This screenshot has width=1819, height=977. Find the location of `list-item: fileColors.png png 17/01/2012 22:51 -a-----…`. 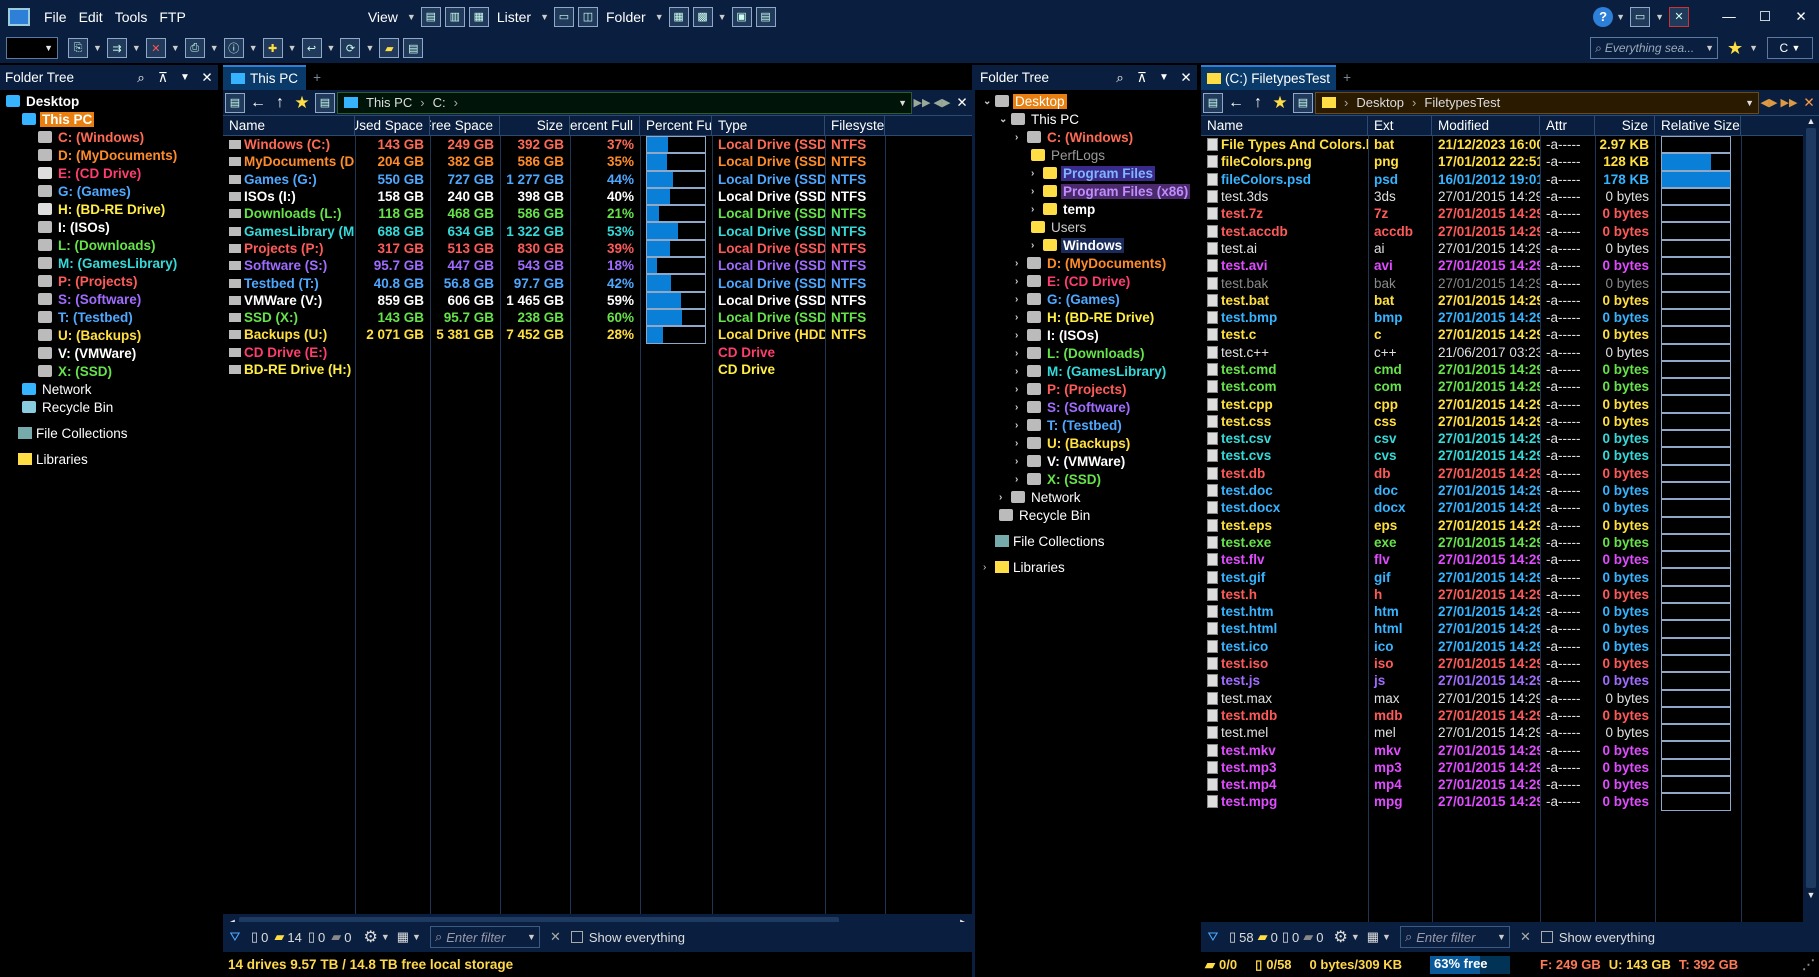

list-item: fileColors.png png 17/01/2012 22:51 -a-----… is located at coordinates (1510, 162).